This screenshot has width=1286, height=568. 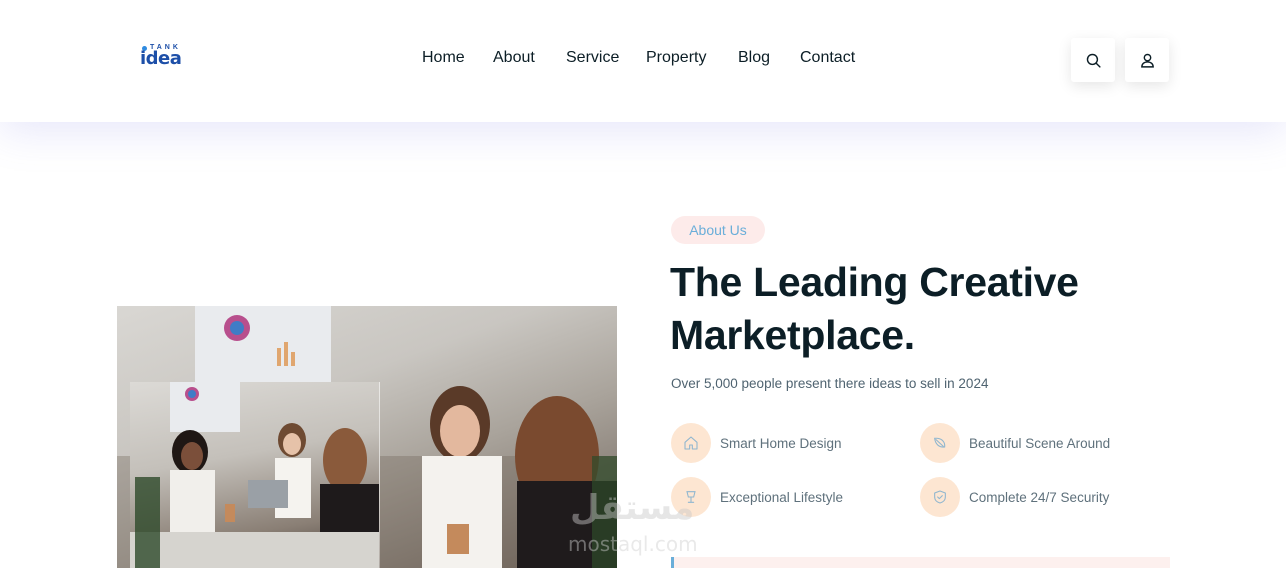 What do you see at coordinates (754, 58) in the screenshot?
I see `nav-blog: Blog` at bounding box center [754, 58].